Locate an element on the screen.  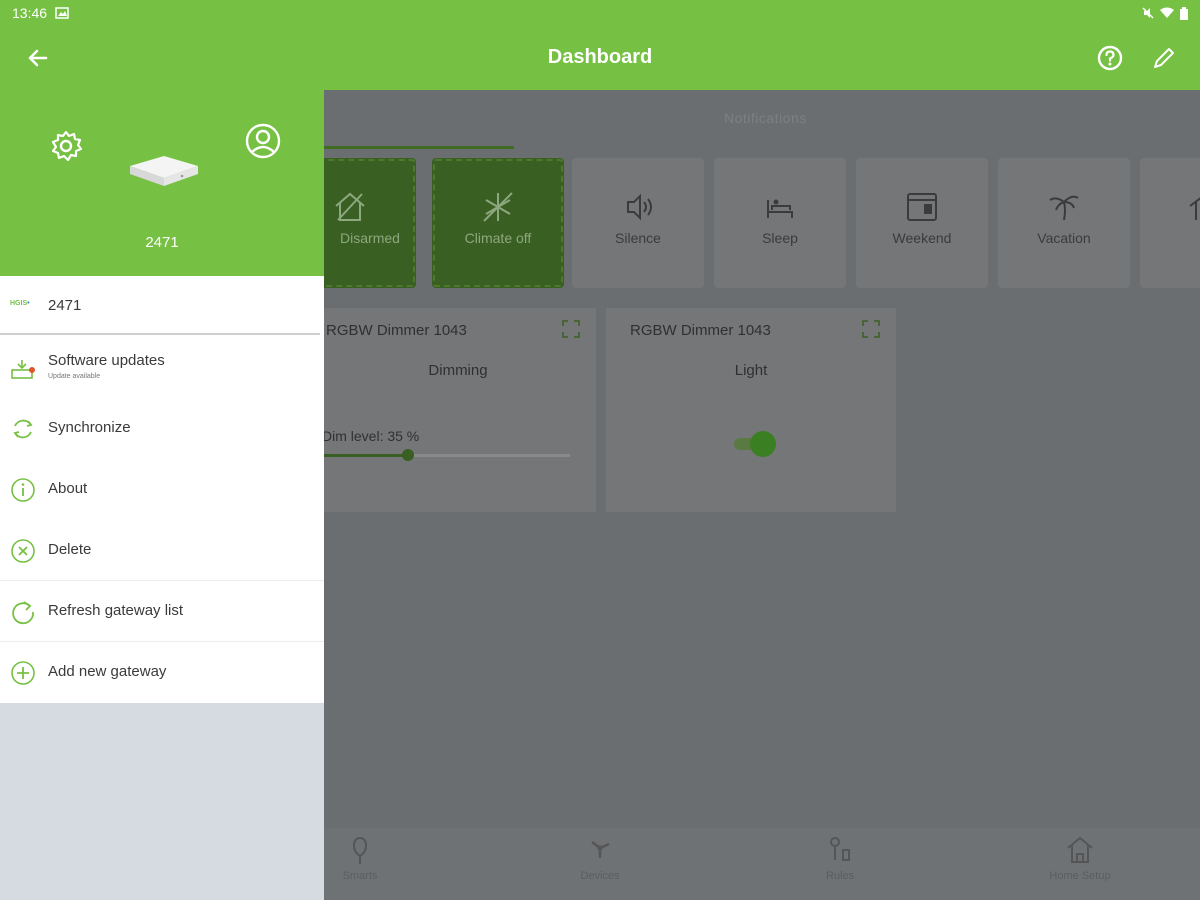
mode-tile-sleep: Sleep is located at coordinates (780, 223).